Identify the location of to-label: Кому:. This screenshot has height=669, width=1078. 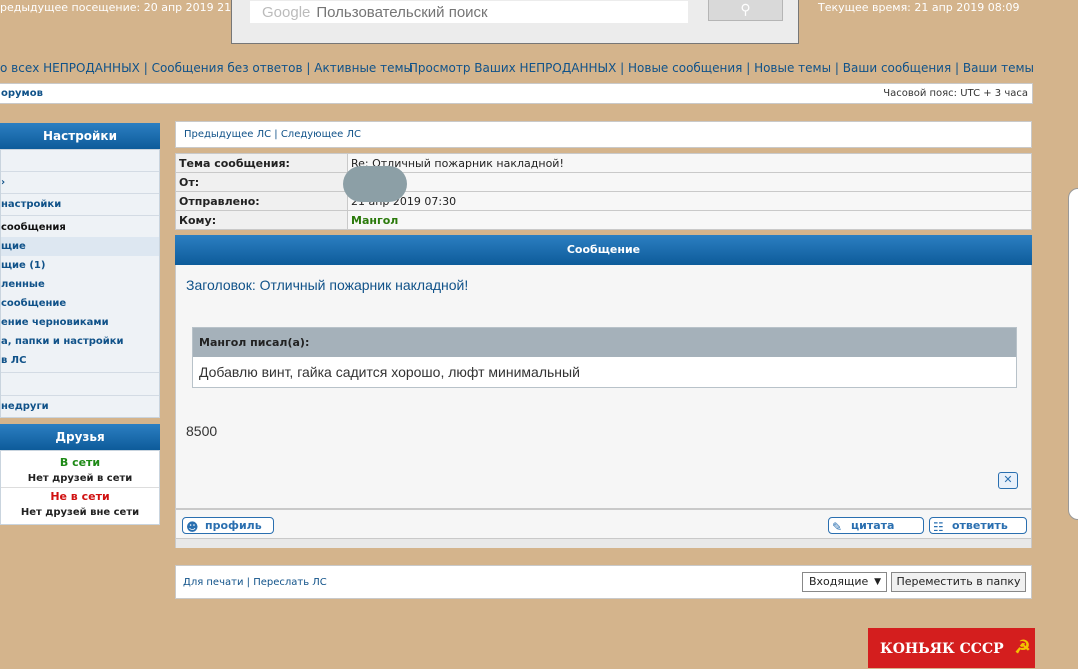
(261, 220).